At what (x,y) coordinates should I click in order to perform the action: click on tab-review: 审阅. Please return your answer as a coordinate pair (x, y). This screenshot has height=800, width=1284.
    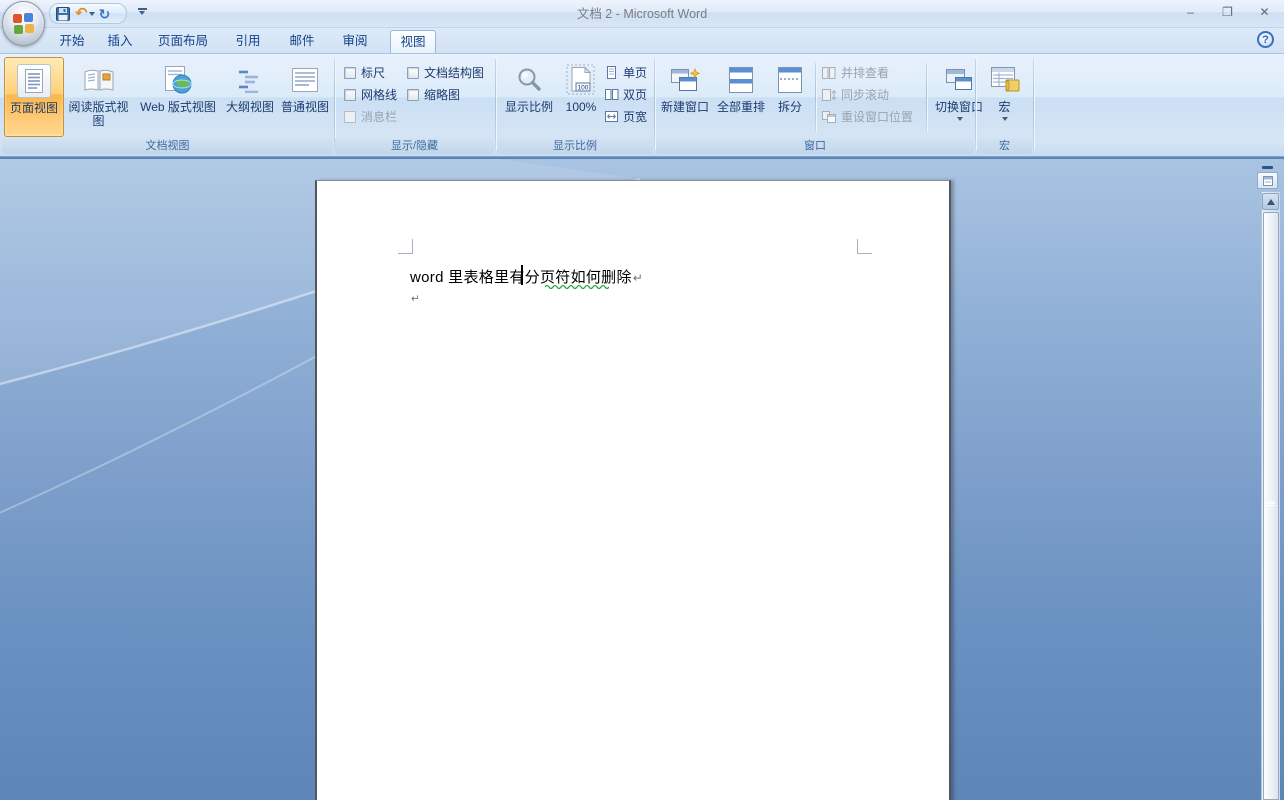
    Looking at the image, I should click on (355, 41).